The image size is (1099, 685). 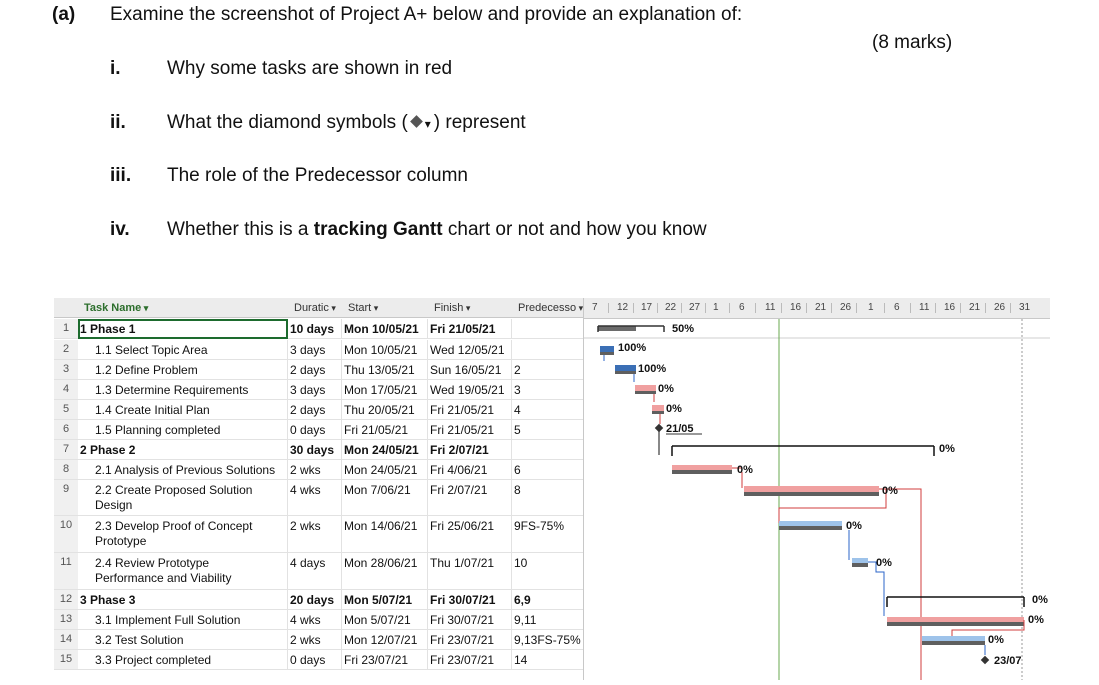 I want to click on table-cell-pred: 3, so click(x=548, y=390).